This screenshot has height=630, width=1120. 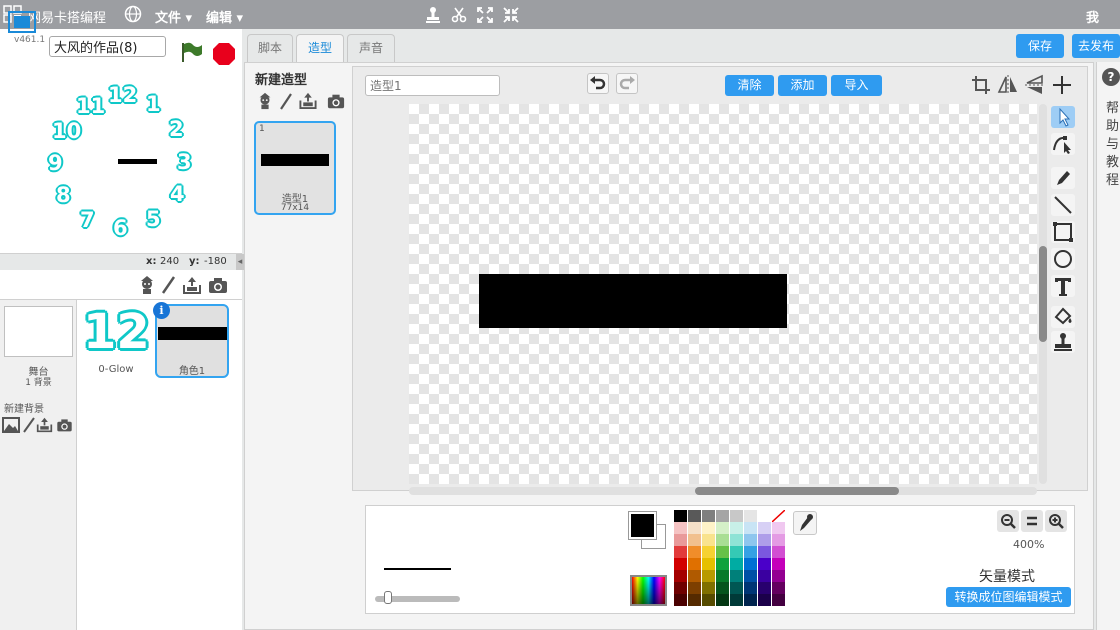 I want to click on rectangle-shape, so click(x=633, y=301).